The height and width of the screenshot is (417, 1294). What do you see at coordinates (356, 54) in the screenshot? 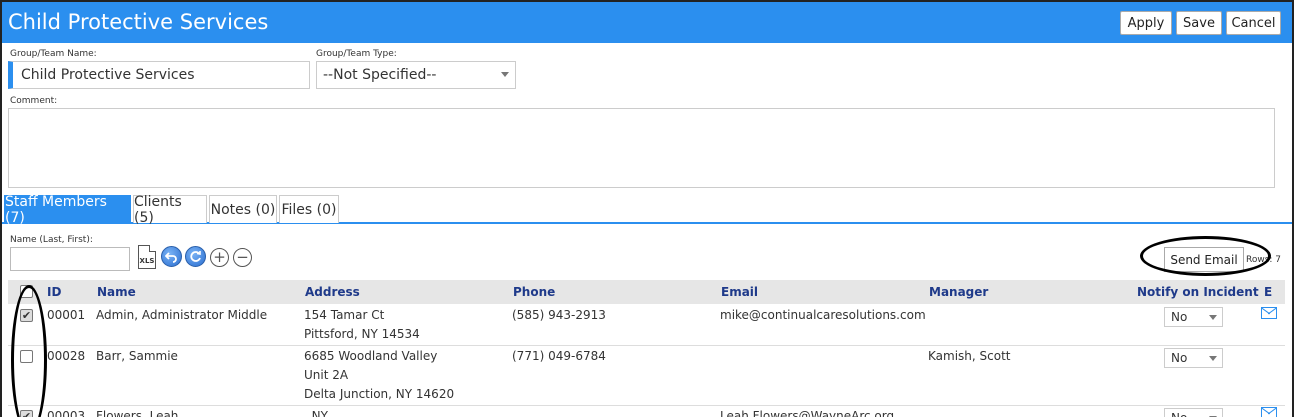
I see `group-type-label: Group/Team Type:` at bounding box center [356, 54].